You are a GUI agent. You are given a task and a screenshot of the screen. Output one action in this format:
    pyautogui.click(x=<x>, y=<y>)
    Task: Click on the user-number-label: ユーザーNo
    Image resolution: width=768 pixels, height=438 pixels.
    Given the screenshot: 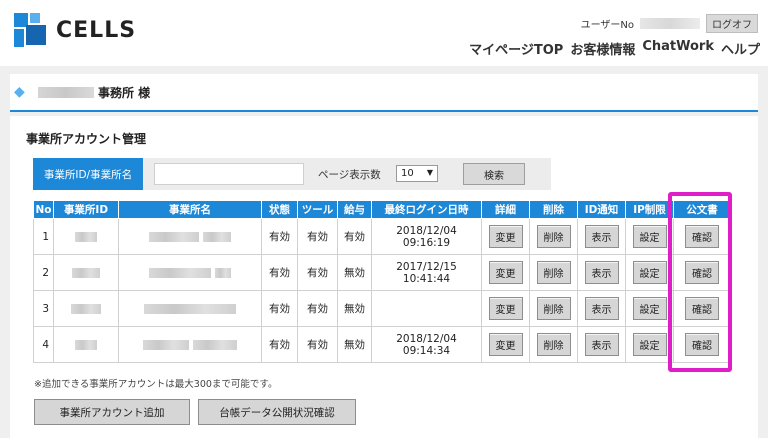 What is the action you would take?
    pyautogui.click(x=607, y=25)
    